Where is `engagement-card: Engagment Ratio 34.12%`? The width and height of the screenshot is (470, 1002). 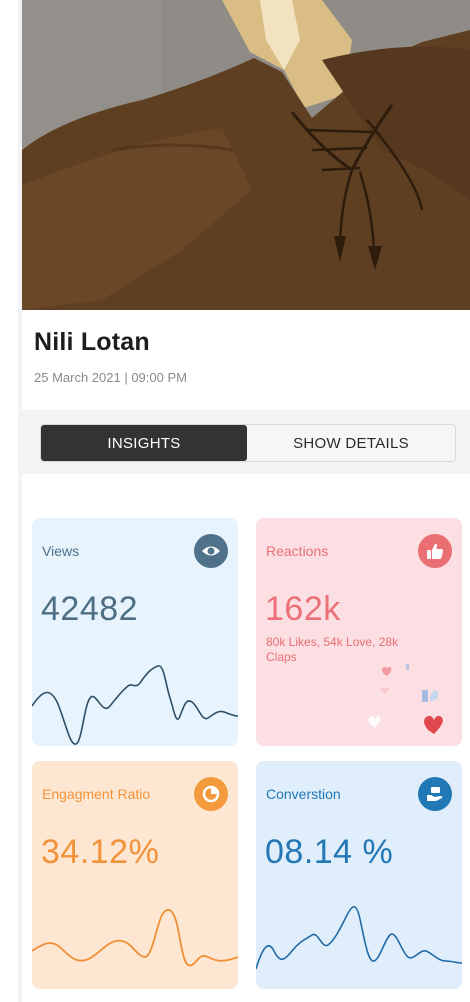 engagement-card: Engagment Ratio 34.12% is located at coordinates (135, 875).